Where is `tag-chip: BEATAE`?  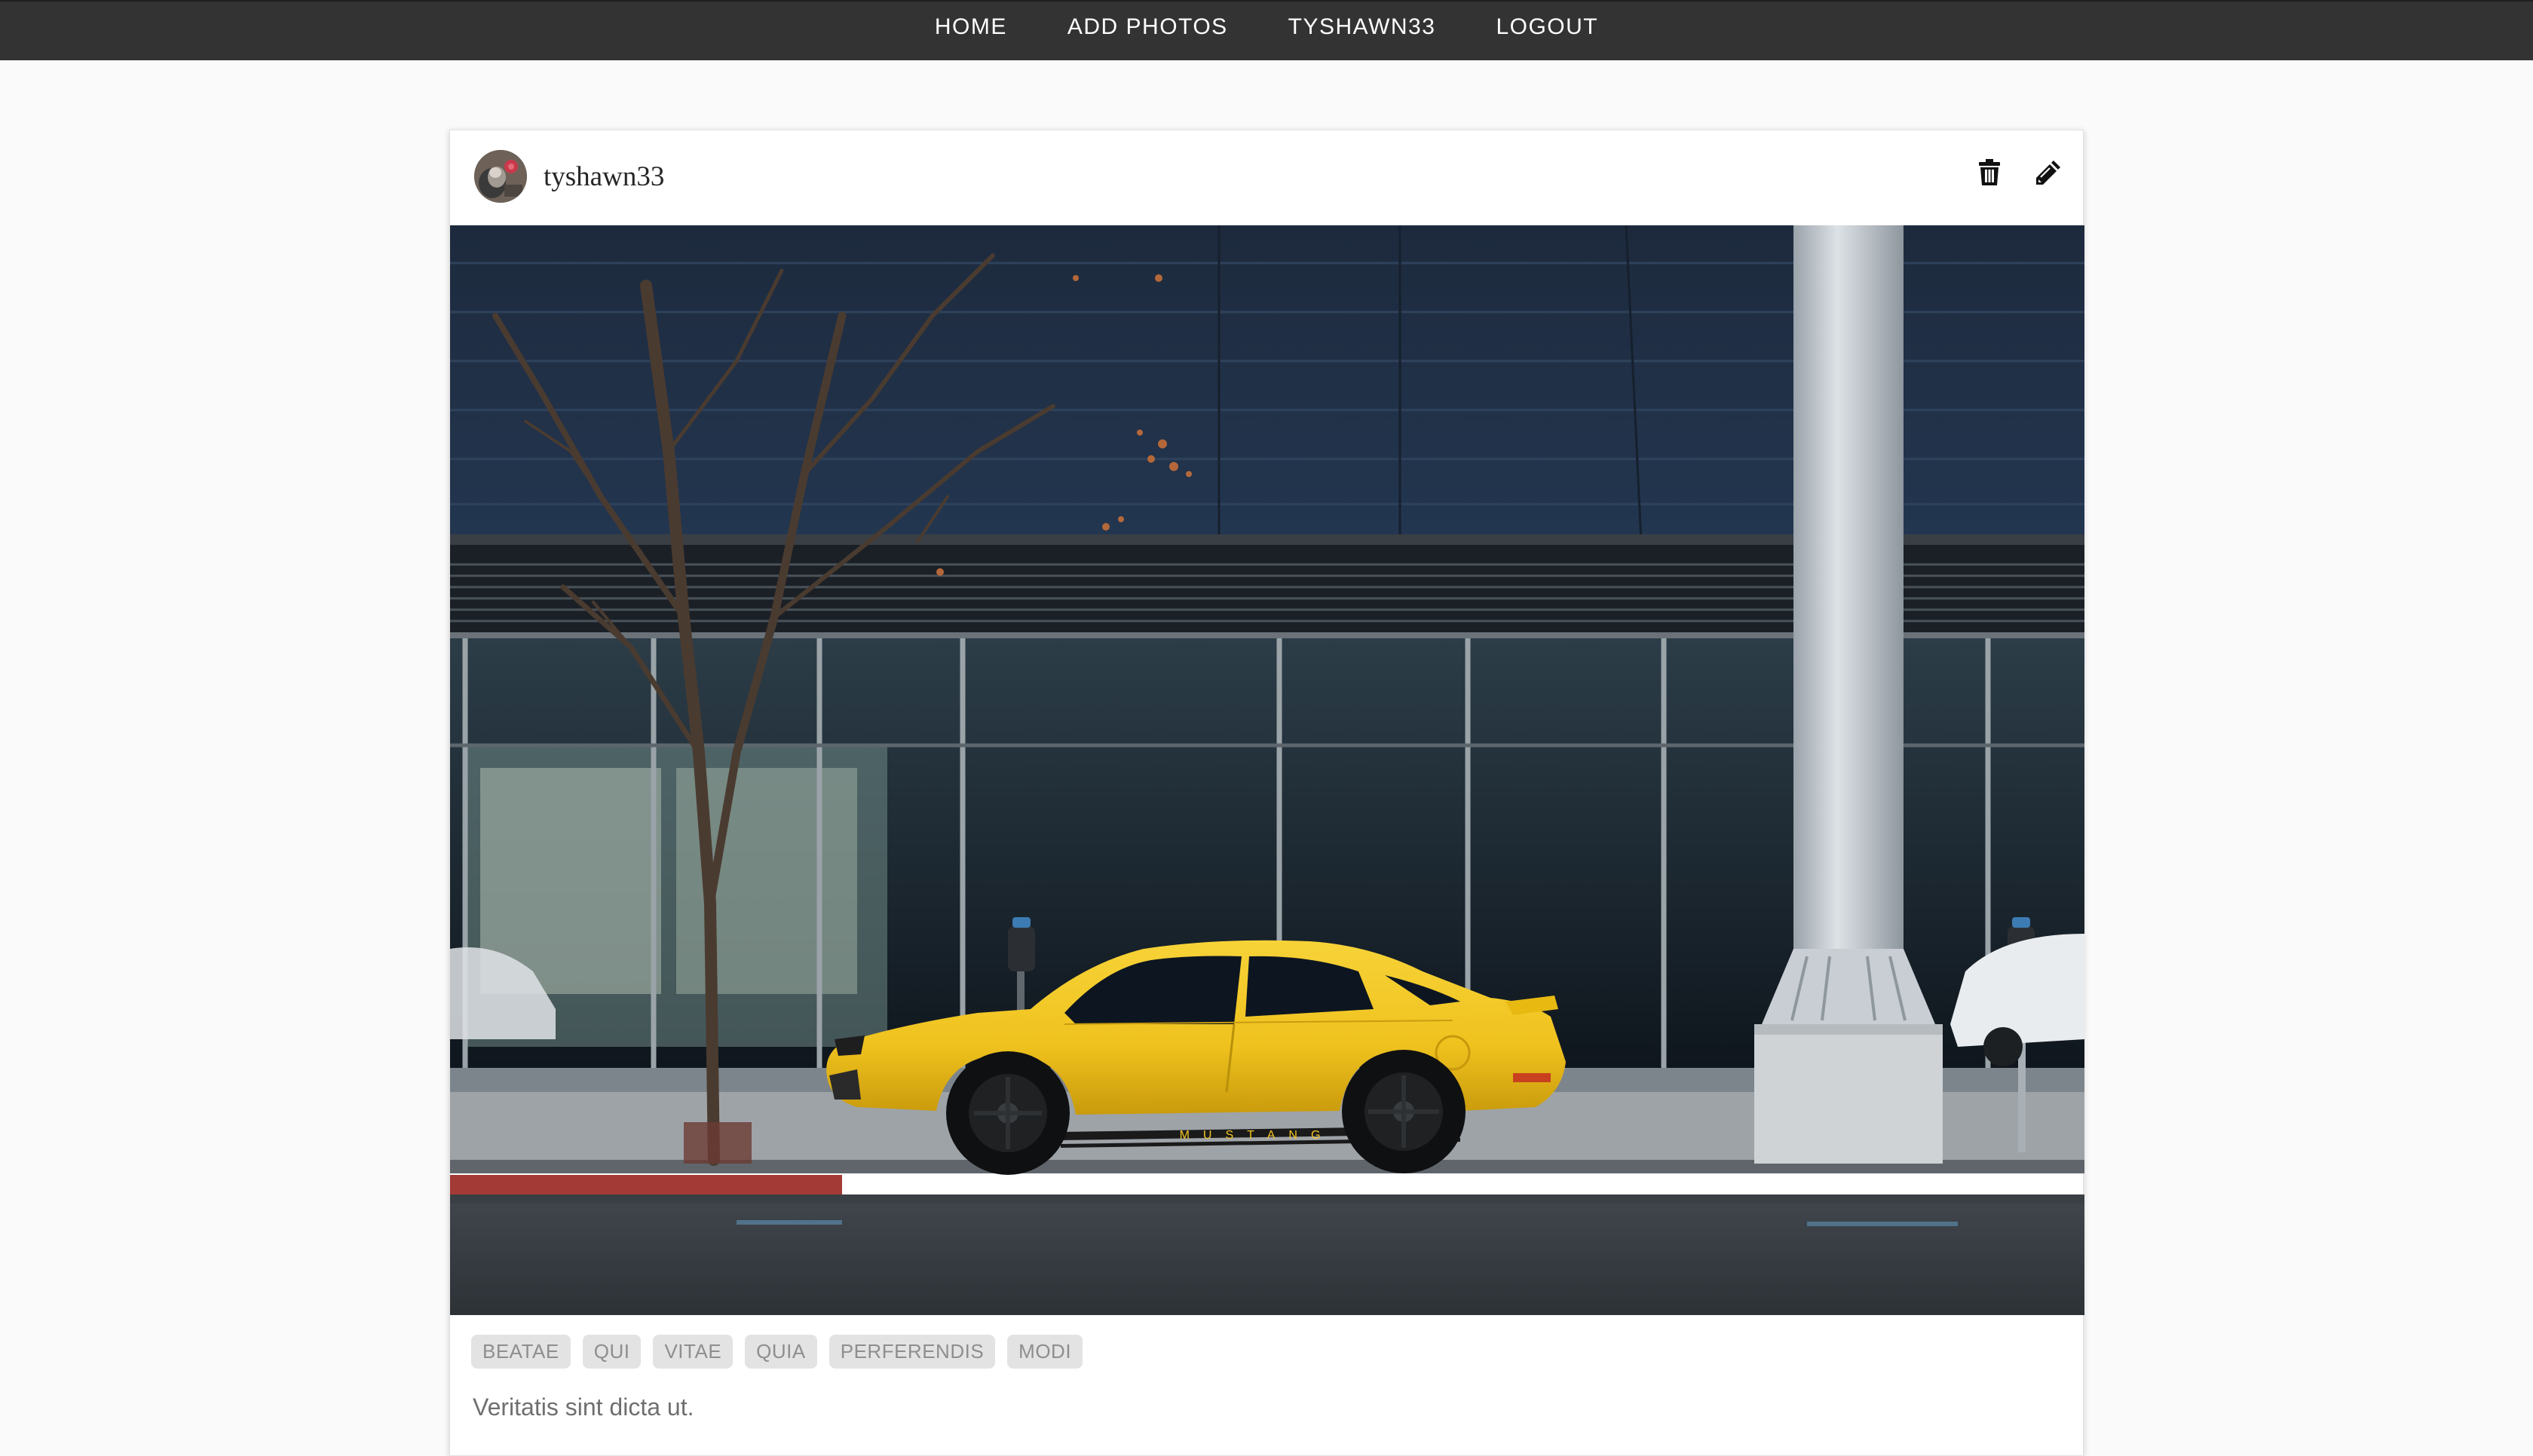
tag-chip: BEATAE is located at coordinates (521, 1352).